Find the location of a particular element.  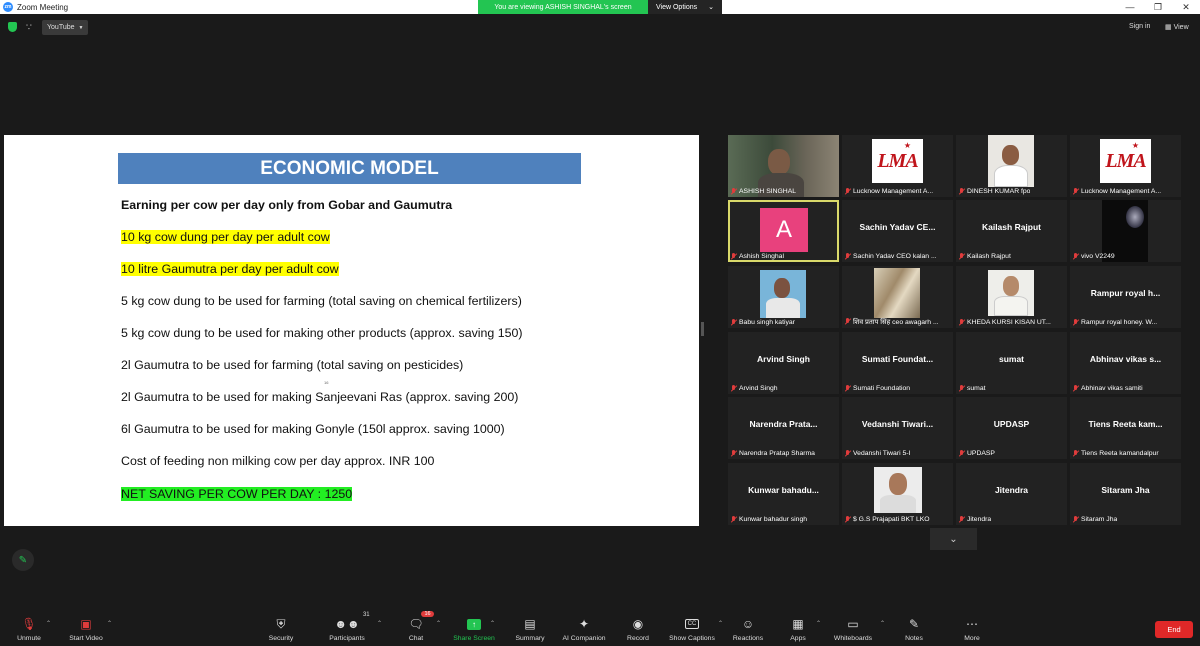

participant-display-name: sumat is located at coordinates (1011, 359).